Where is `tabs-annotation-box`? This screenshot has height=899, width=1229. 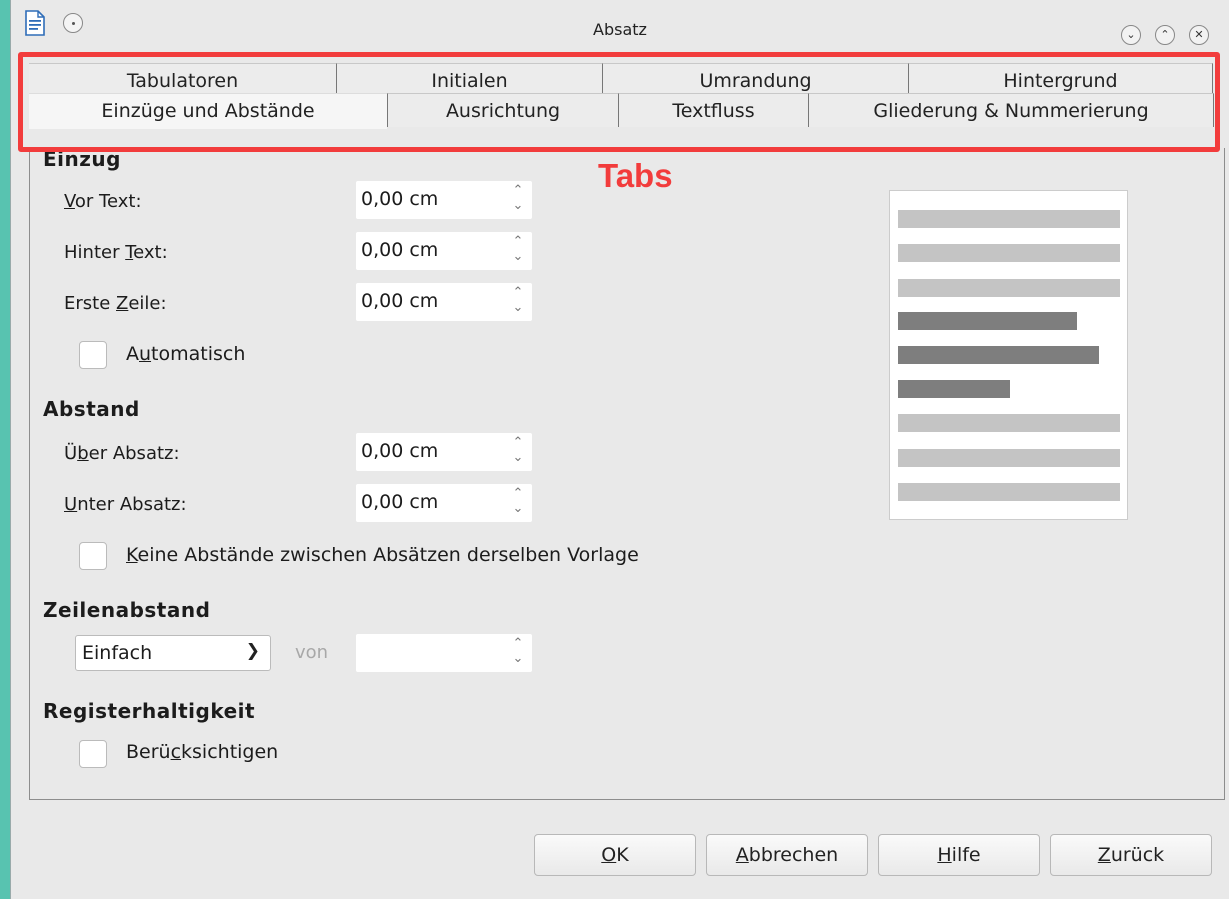 tabs-annotation-box is located at coordinates (619, 102).